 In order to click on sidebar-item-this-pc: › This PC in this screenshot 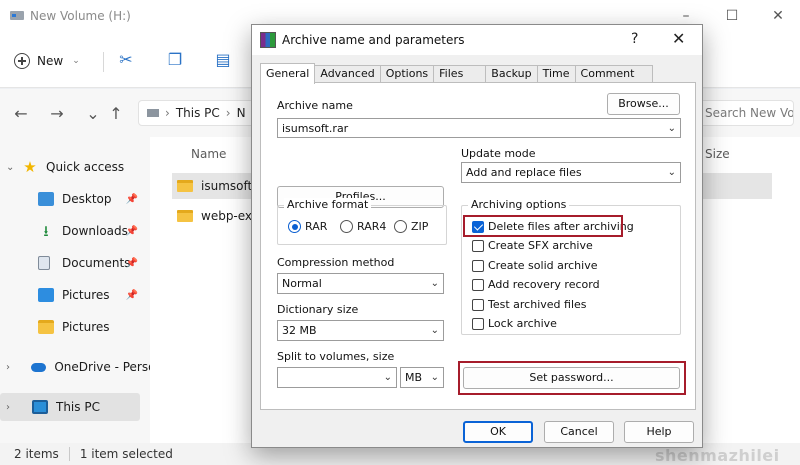, I will do `click(70, 407)`.